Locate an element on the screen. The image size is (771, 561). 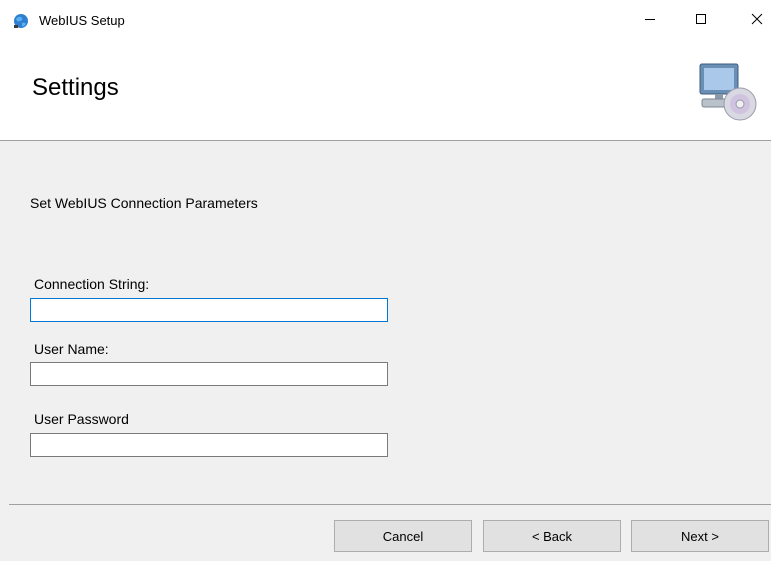
maximize-button is located at coordinates (701, 21).